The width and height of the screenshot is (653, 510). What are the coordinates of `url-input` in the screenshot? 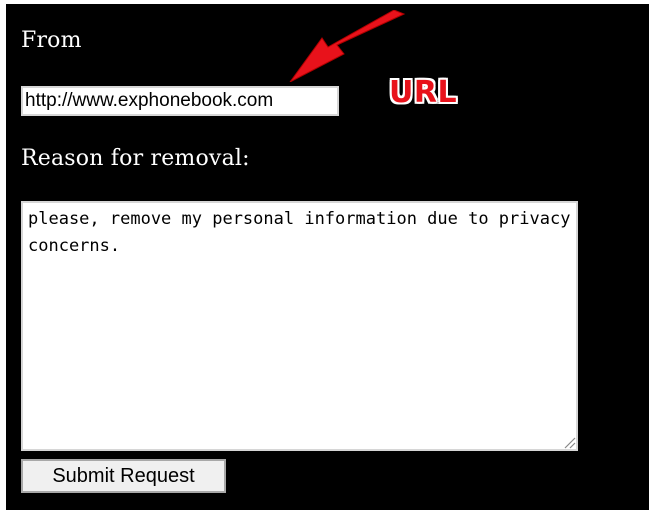 It's located at (180, 101).